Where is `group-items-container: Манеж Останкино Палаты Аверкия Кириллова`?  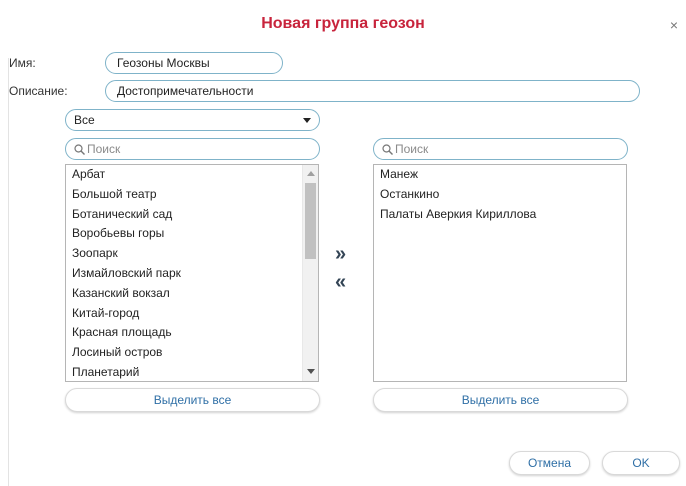 group-items-container: Манеж Останкино Палаты Аверкия Кириллова is located at coordinates (500, 194).